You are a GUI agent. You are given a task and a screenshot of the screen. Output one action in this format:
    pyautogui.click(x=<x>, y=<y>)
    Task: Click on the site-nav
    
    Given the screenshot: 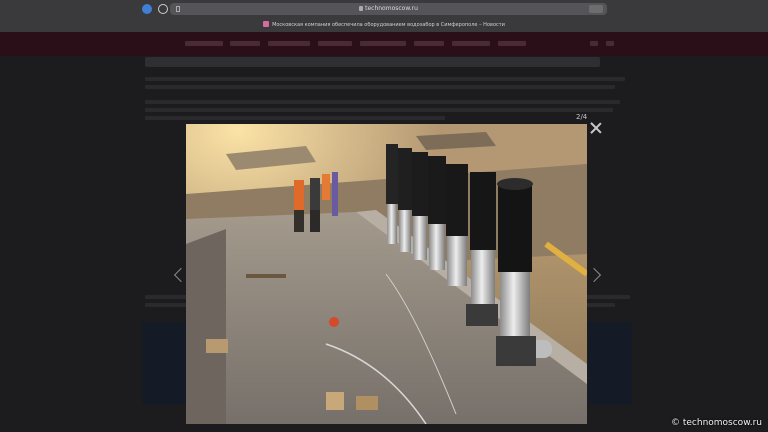 What is the action you would take?
    pyautogui.click(x=384, y=44)
    